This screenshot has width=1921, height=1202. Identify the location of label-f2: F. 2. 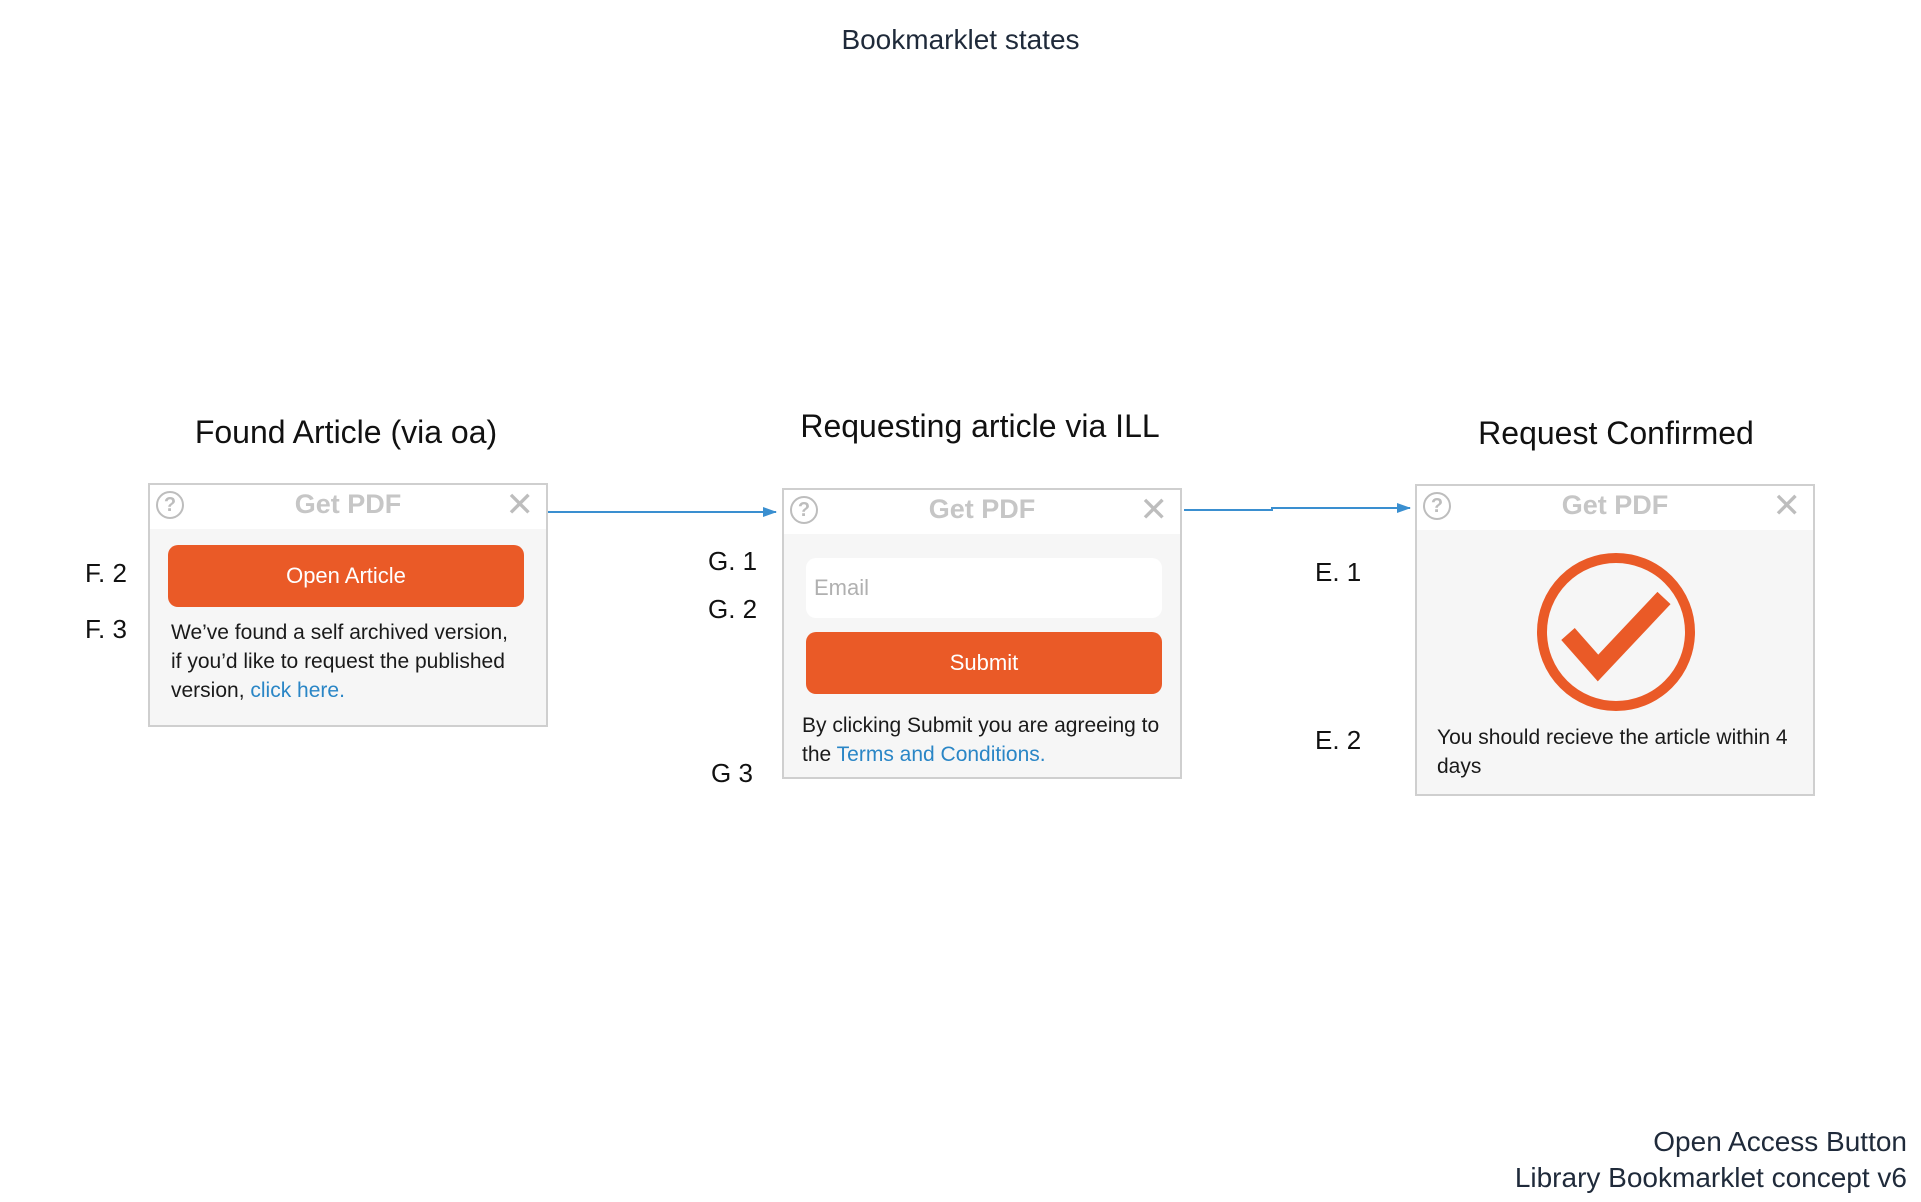
(106, 573).